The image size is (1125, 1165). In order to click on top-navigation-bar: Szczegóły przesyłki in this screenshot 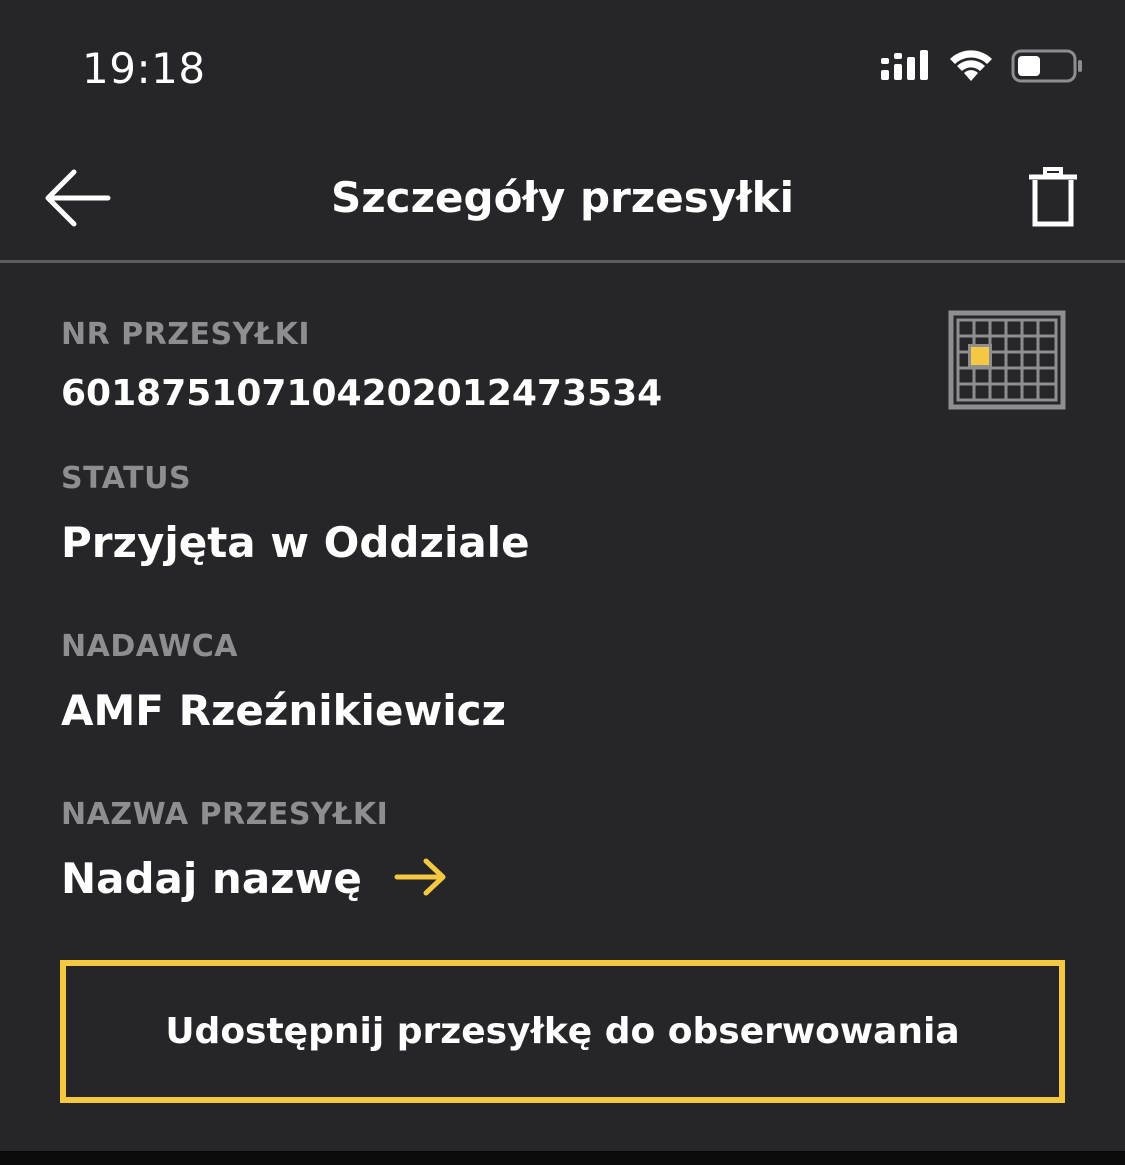, I will do `click(562, 201)`.